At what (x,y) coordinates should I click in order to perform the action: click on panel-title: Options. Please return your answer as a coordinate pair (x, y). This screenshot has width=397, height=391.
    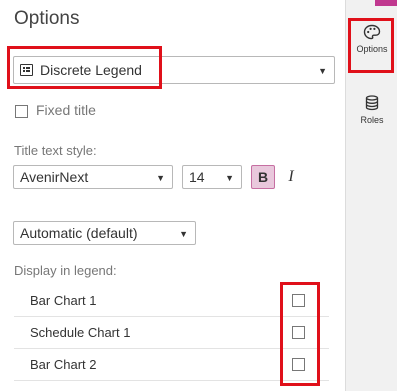
    Looking at the image, I should click on (47, 18).